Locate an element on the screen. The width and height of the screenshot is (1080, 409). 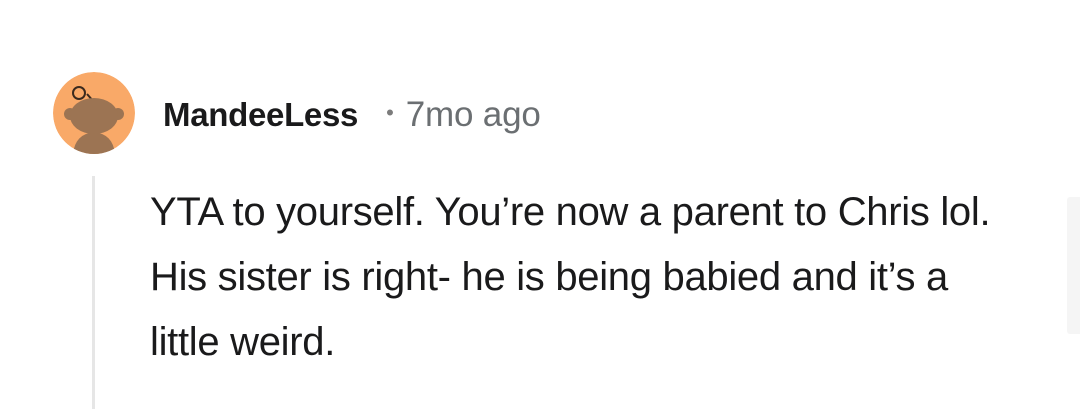
adjacent-panel-edge is located at coordinates (1073, 265).